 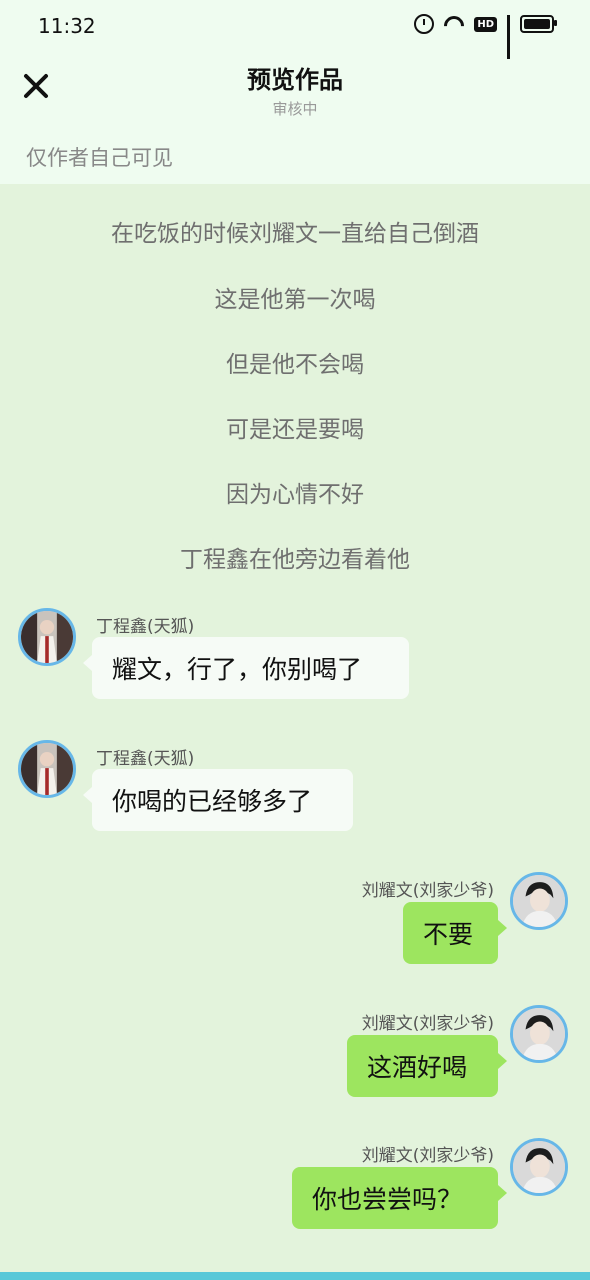 I want to click on narration-line: 但是他不会喝, so click(x=295, y=365).